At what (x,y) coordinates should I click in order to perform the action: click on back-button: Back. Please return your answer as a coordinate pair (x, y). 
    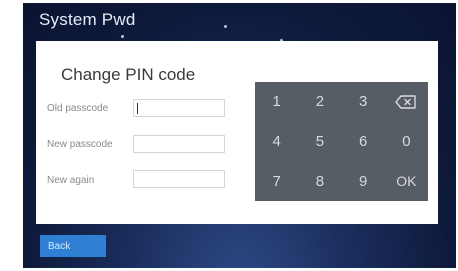
    Looking at the image, I should click on (73, 246).